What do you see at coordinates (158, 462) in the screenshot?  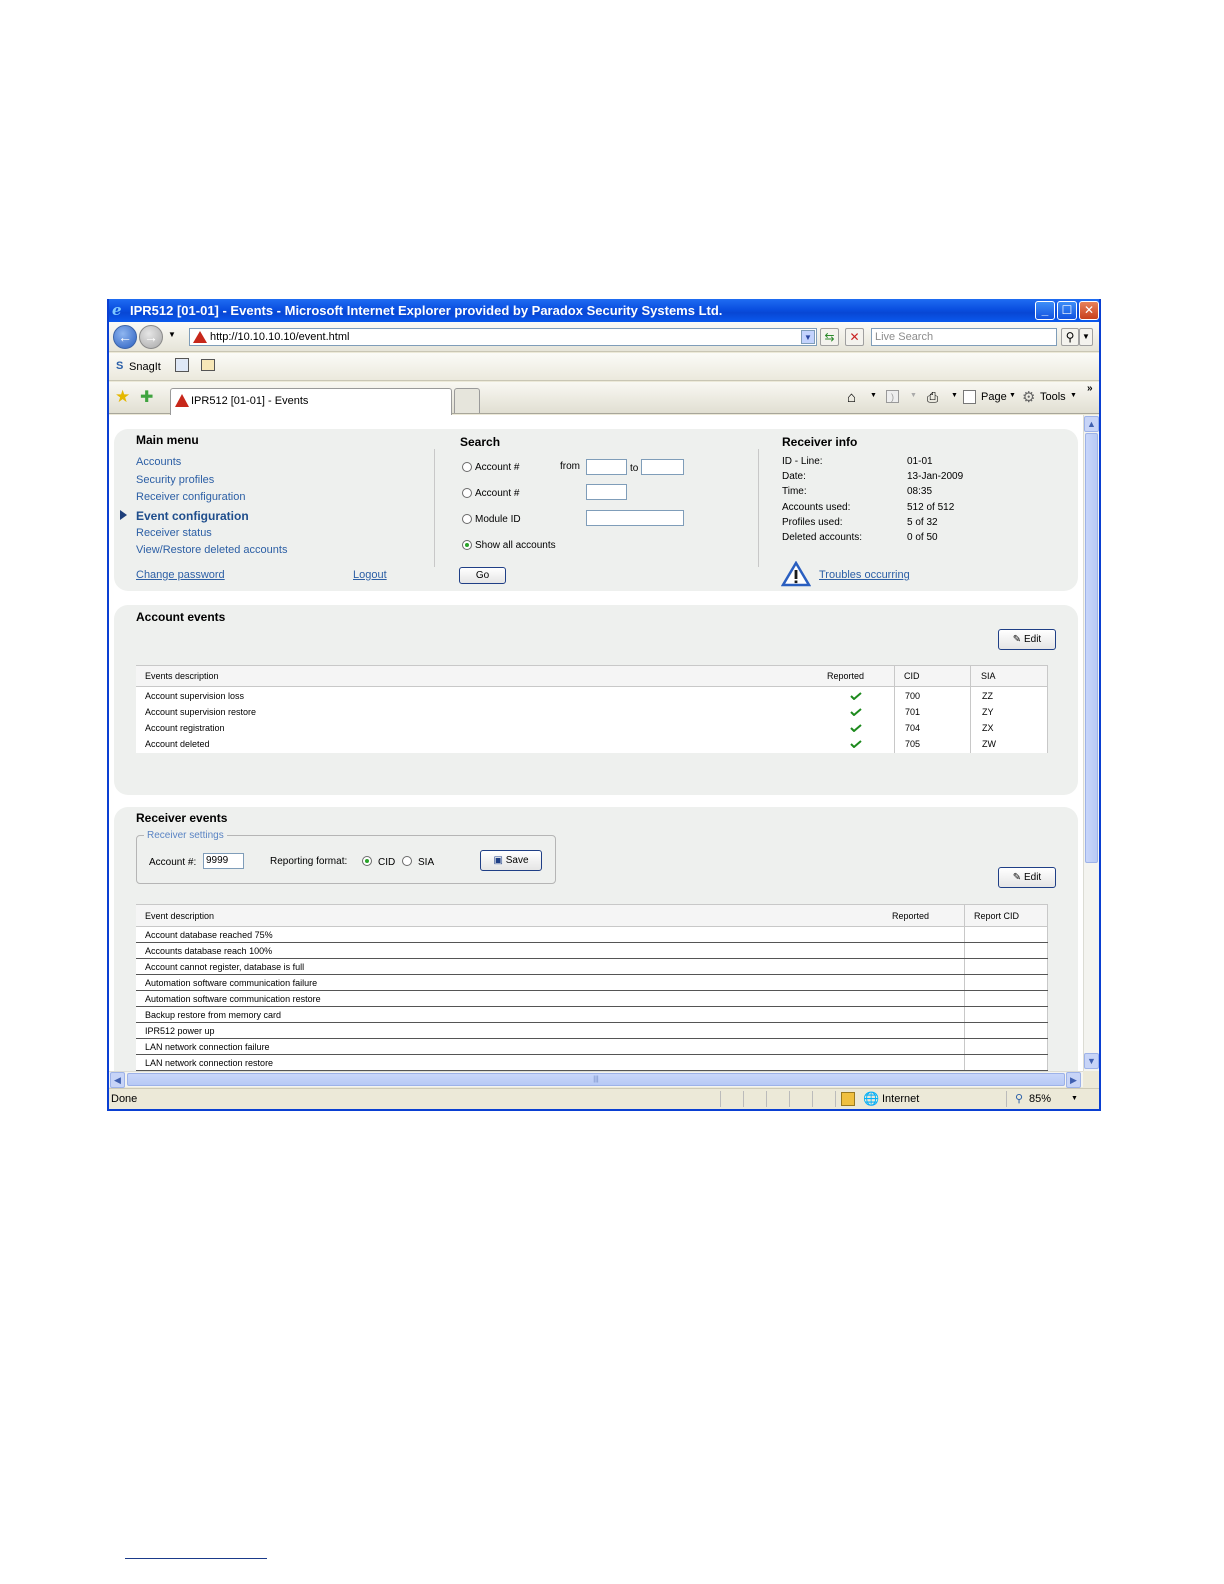 I see `menu-item-accounts: Accounts` at bounding box center [158, 462].